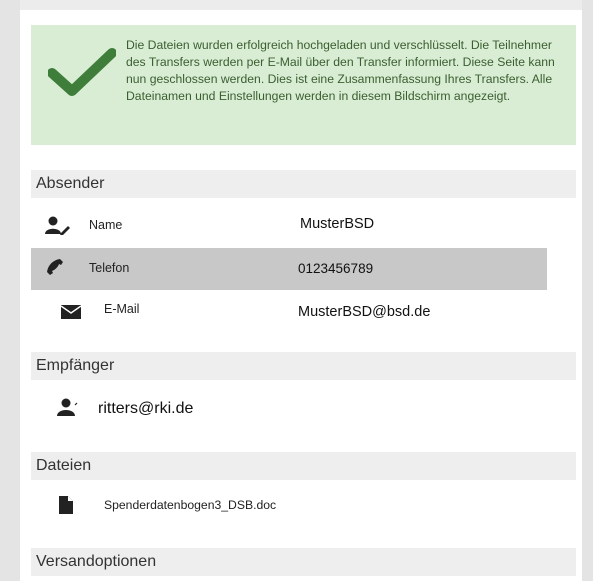 This screenshot has width=593, height=581. What do you see at coordinates (337, 224) in the screenshot?
I see `sender-name-value: MusterBSD` at bounding box center [337, 224].